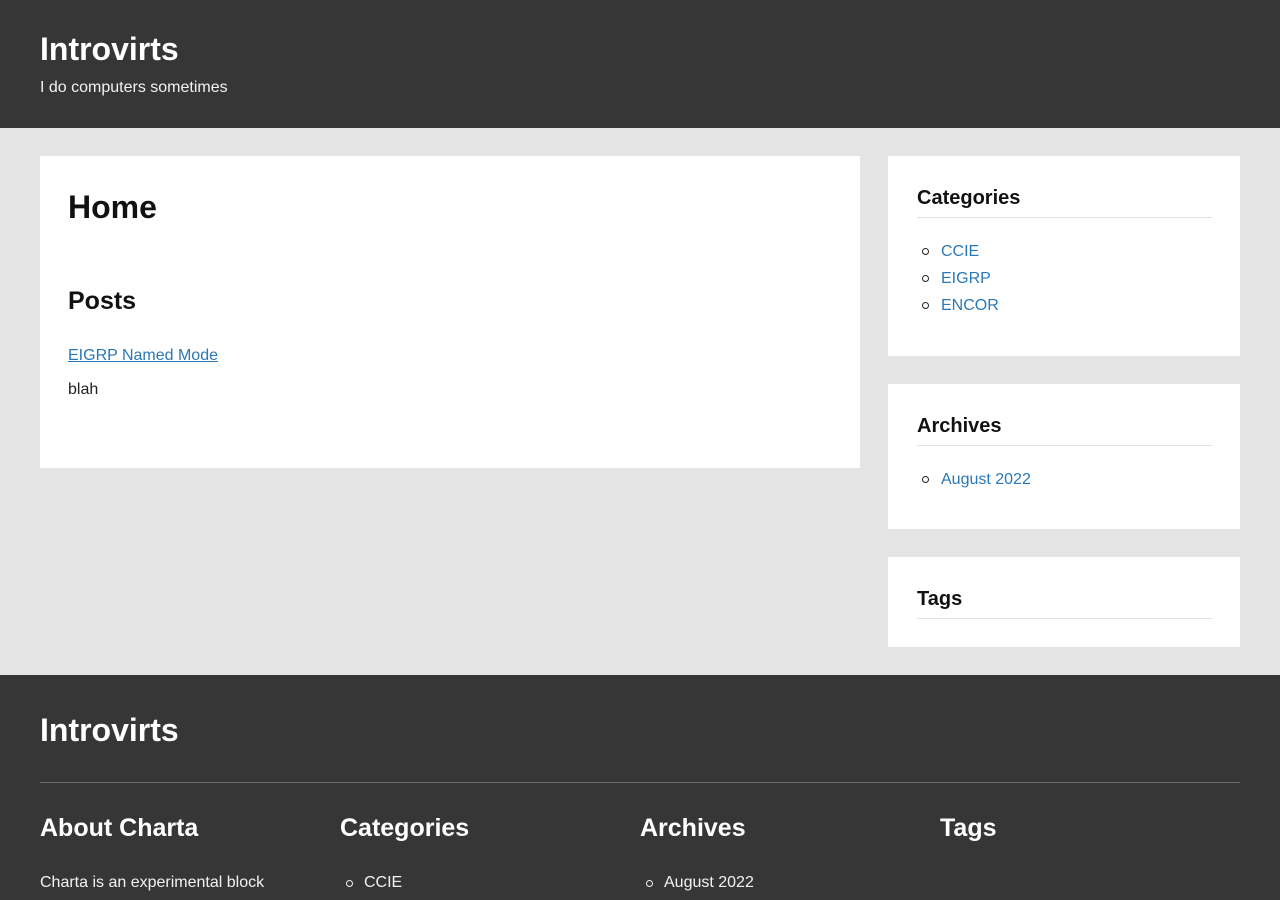 The width and height of the screenshot is (1280, 900). I want to click on category-link-eigrp: EIGRP, so click(966, 278).